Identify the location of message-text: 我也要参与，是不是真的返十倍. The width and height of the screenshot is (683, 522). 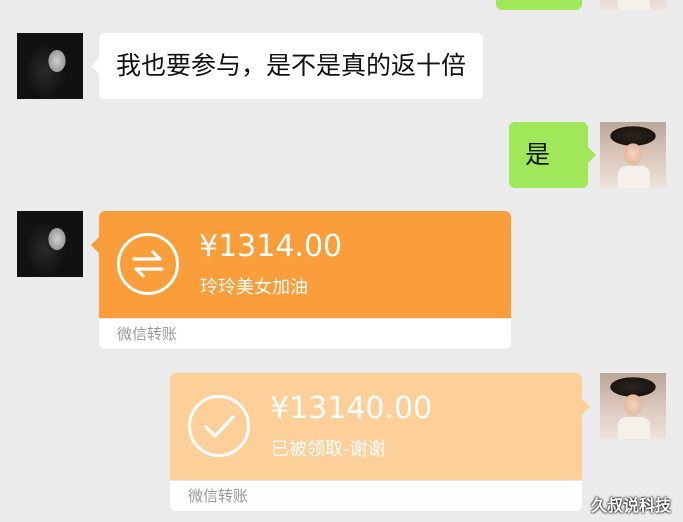
(291, 65).